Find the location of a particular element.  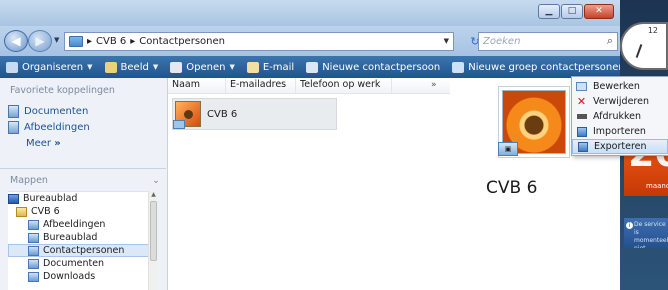

organize-label: Organiseren is located at coordinates (53, 67).